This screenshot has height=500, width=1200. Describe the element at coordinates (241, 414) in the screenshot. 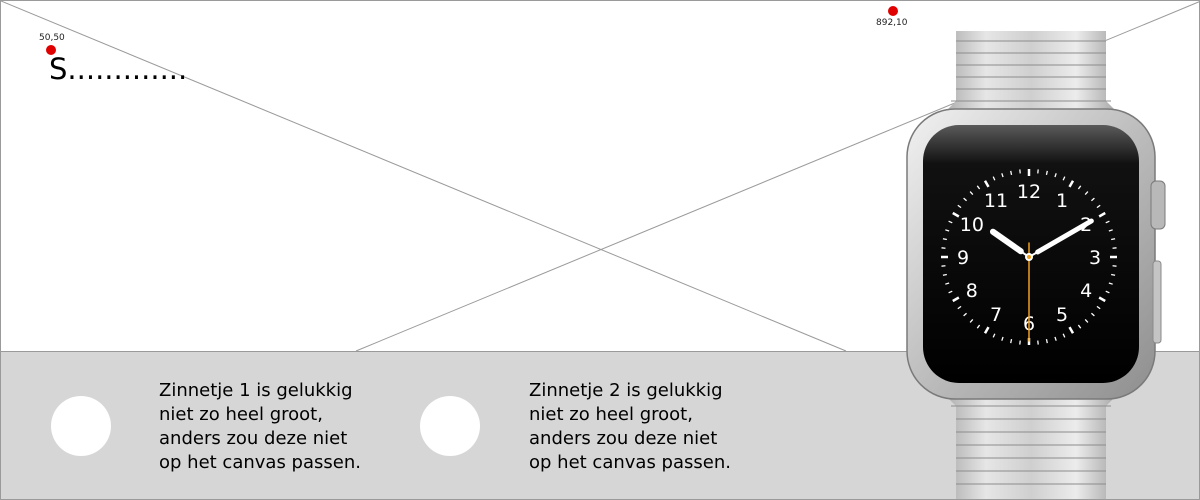

I see `sentence-1-line-2: niet zo heel groot,` at that location.